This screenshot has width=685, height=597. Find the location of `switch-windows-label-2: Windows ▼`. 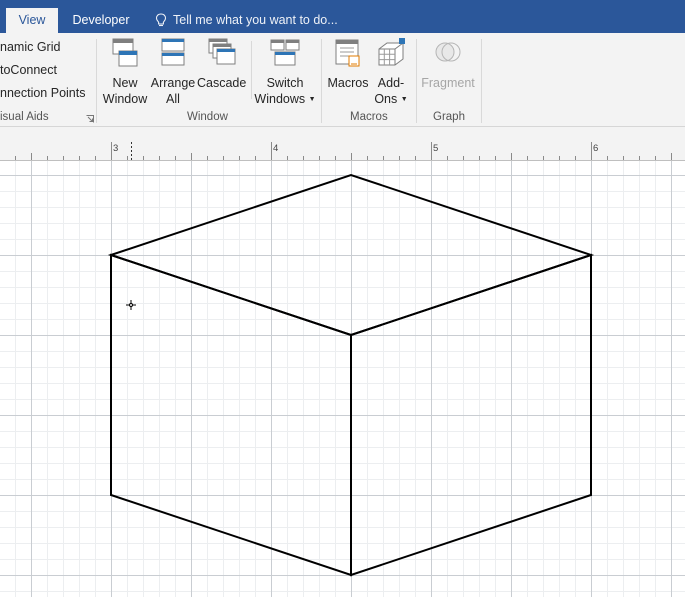

switch-windows-label-2: Windows ▼ is located at coordinates (285, 99).